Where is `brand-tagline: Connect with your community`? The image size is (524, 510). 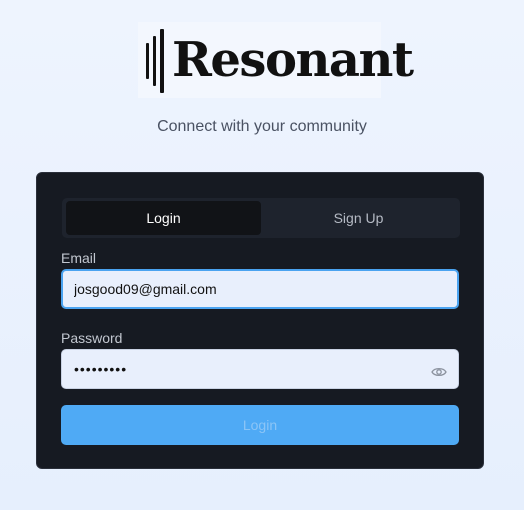
brand-tagline: Connect with your community is located at coordinates (262, 126).